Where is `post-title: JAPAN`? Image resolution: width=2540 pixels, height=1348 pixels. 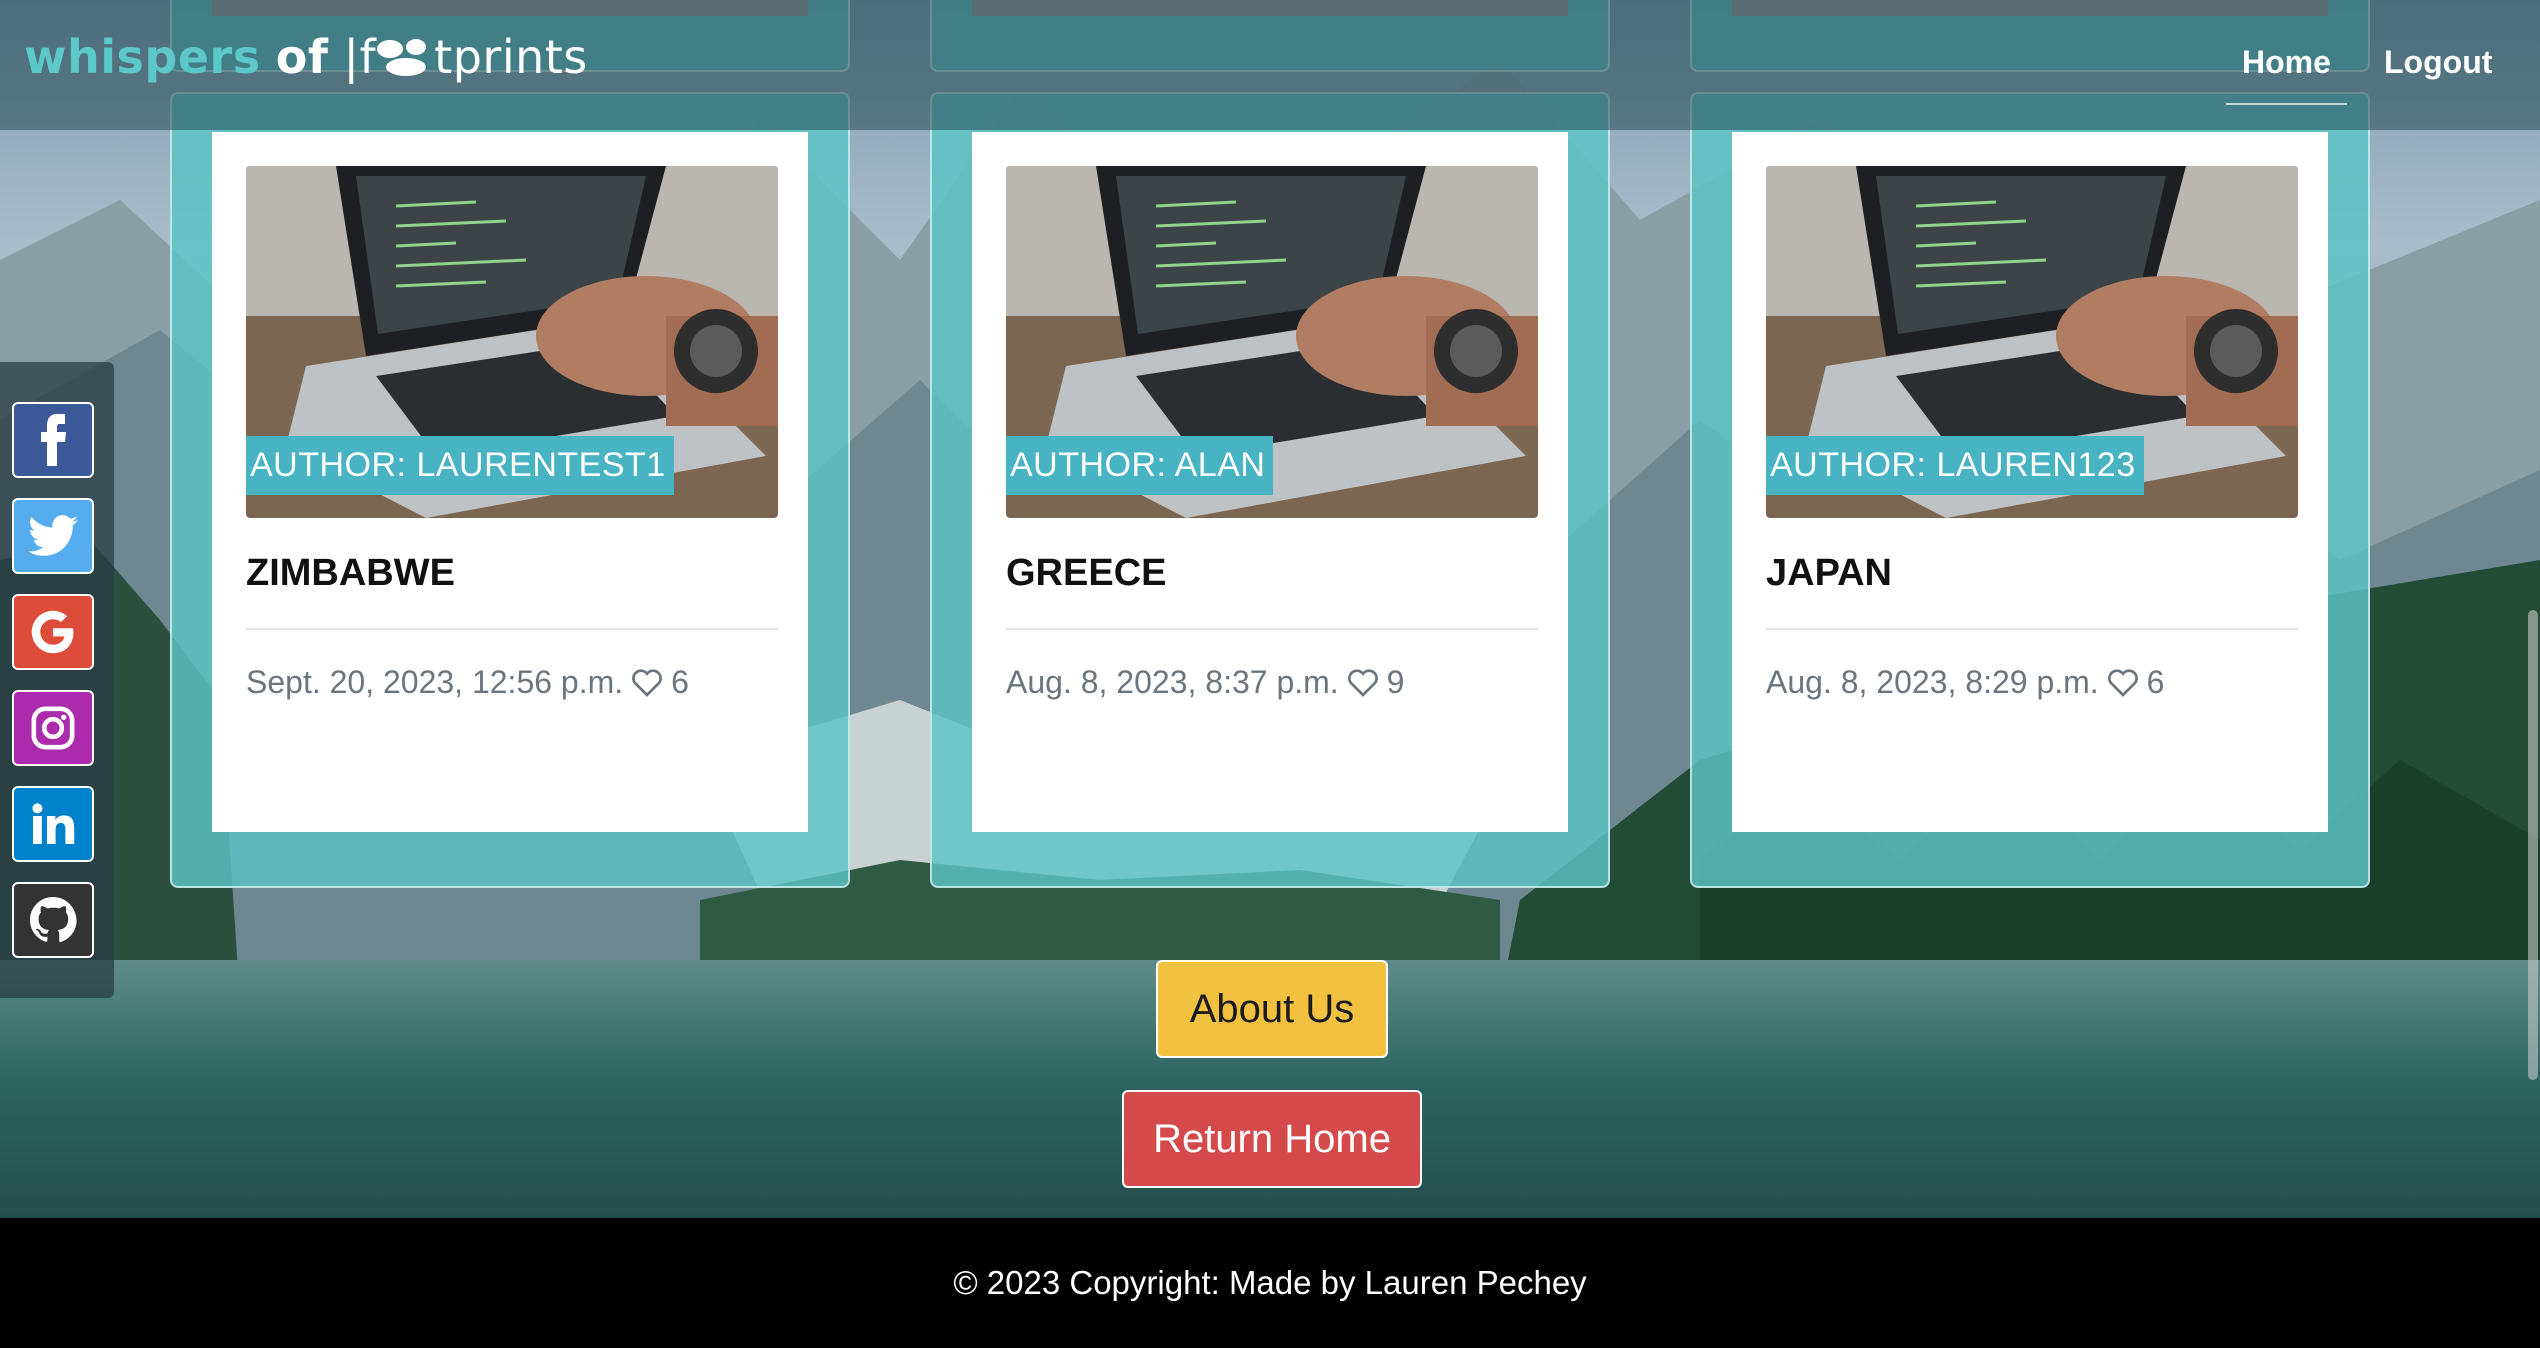
post-title: JAPAN is located at coordinates (1829, 573).